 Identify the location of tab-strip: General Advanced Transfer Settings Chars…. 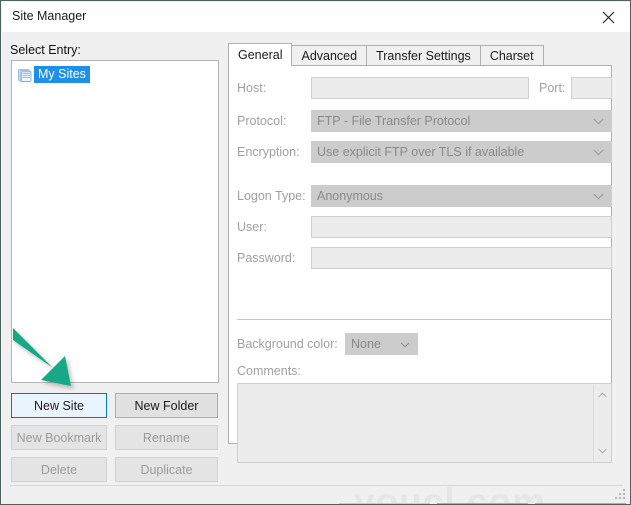
(386, 54).